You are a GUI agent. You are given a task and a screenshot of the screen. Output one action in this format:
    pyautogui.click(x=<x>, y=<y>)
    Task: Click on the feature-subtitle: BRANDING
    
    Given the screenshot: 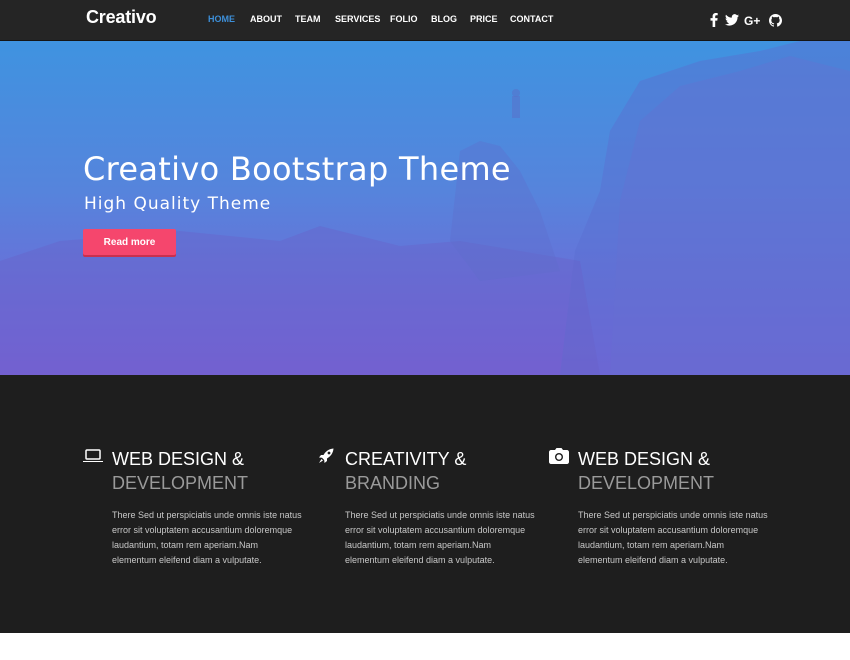 What is the action you would take?
    pyautogui.click(x=393, y=483)
    